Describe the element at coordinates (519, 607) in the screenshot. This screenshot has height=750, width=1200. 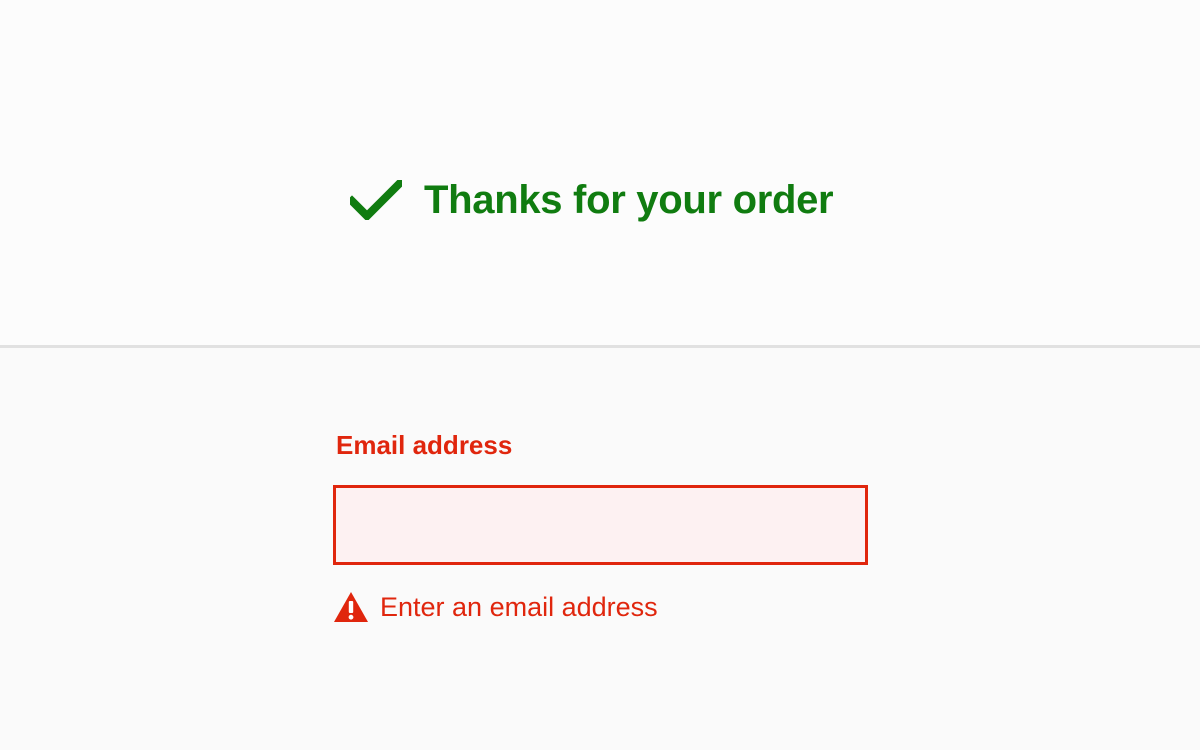
I see `email-error-text: Enter an email address` at that location.